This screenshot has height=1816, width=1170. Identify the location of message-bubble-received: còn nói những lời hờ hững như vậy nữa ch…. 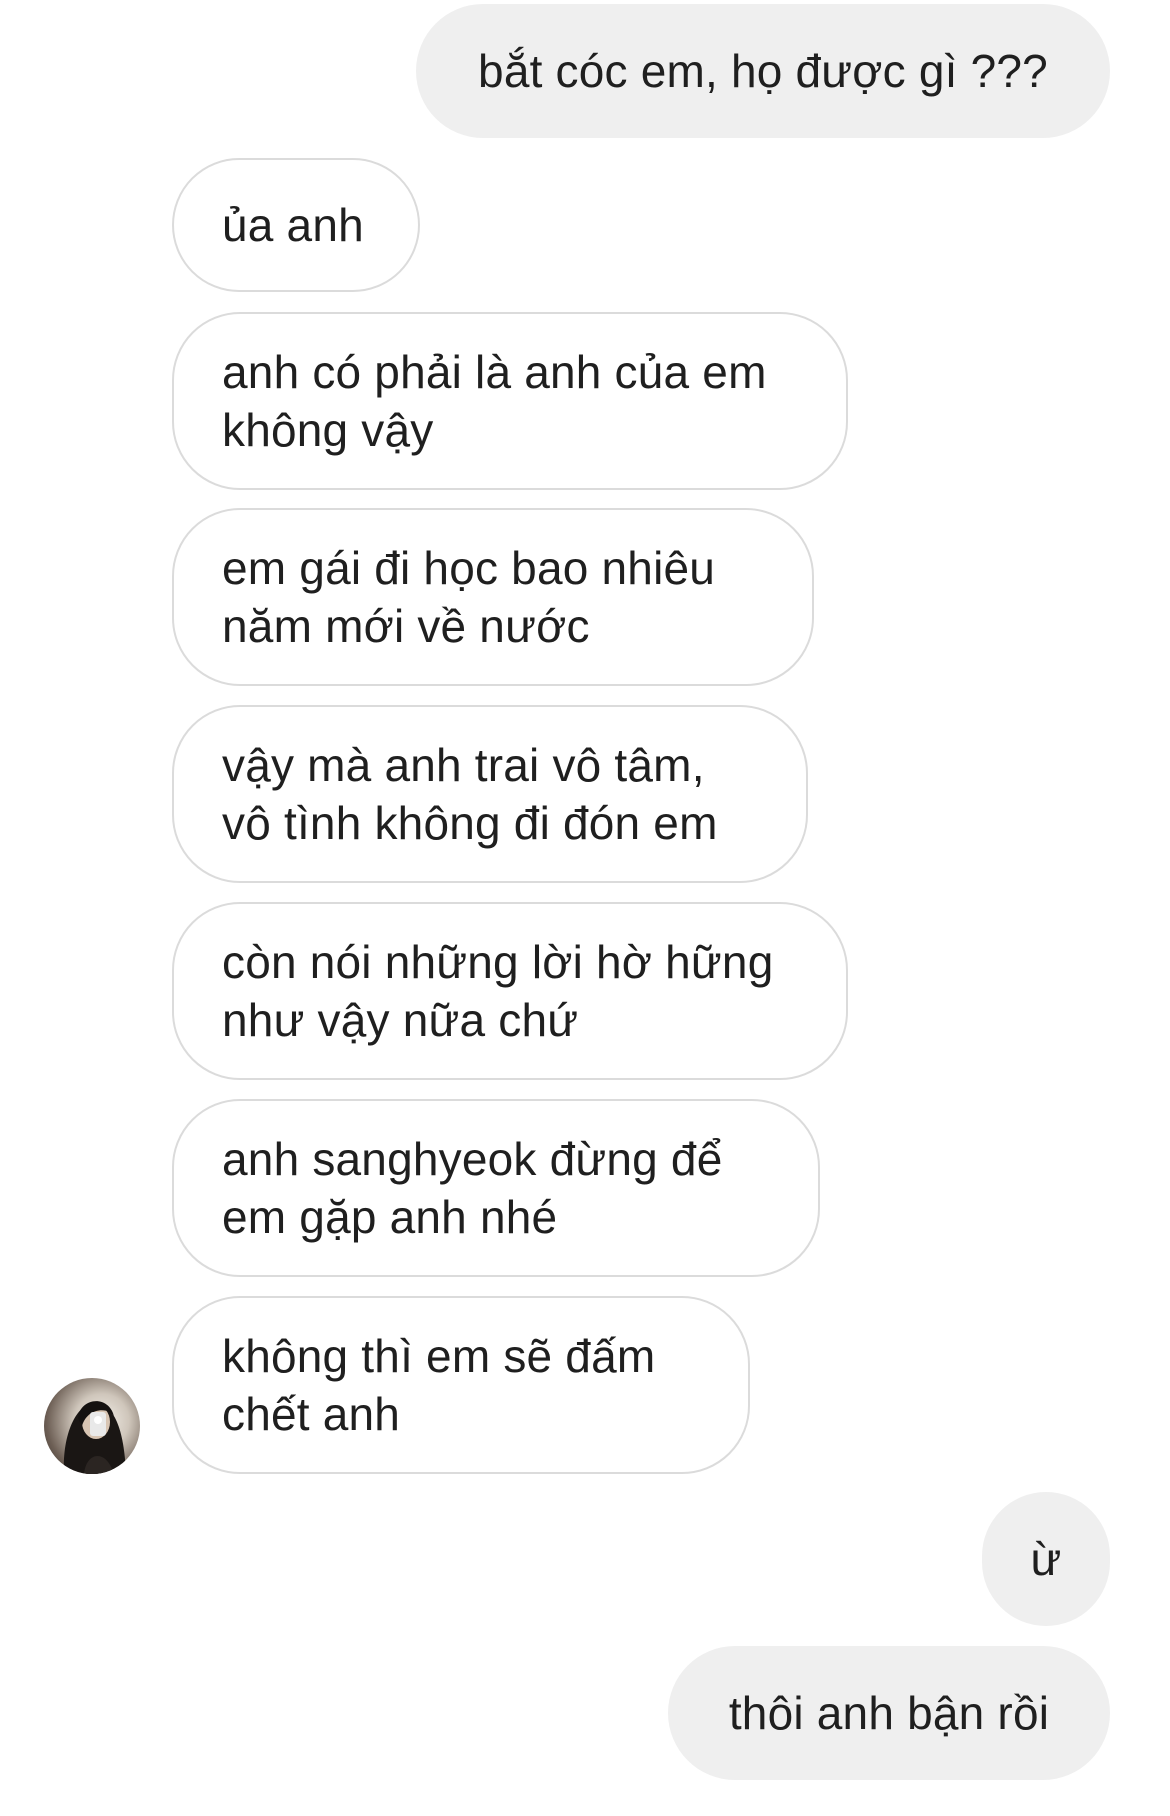
(510, 991).